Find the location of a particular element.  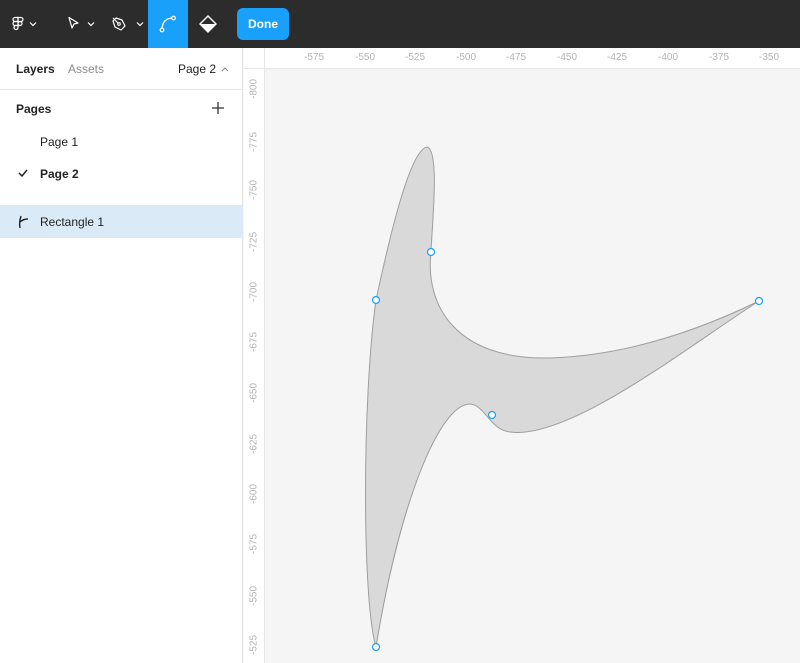

cursor-arrow-icon is located at coordinates (81, 22).